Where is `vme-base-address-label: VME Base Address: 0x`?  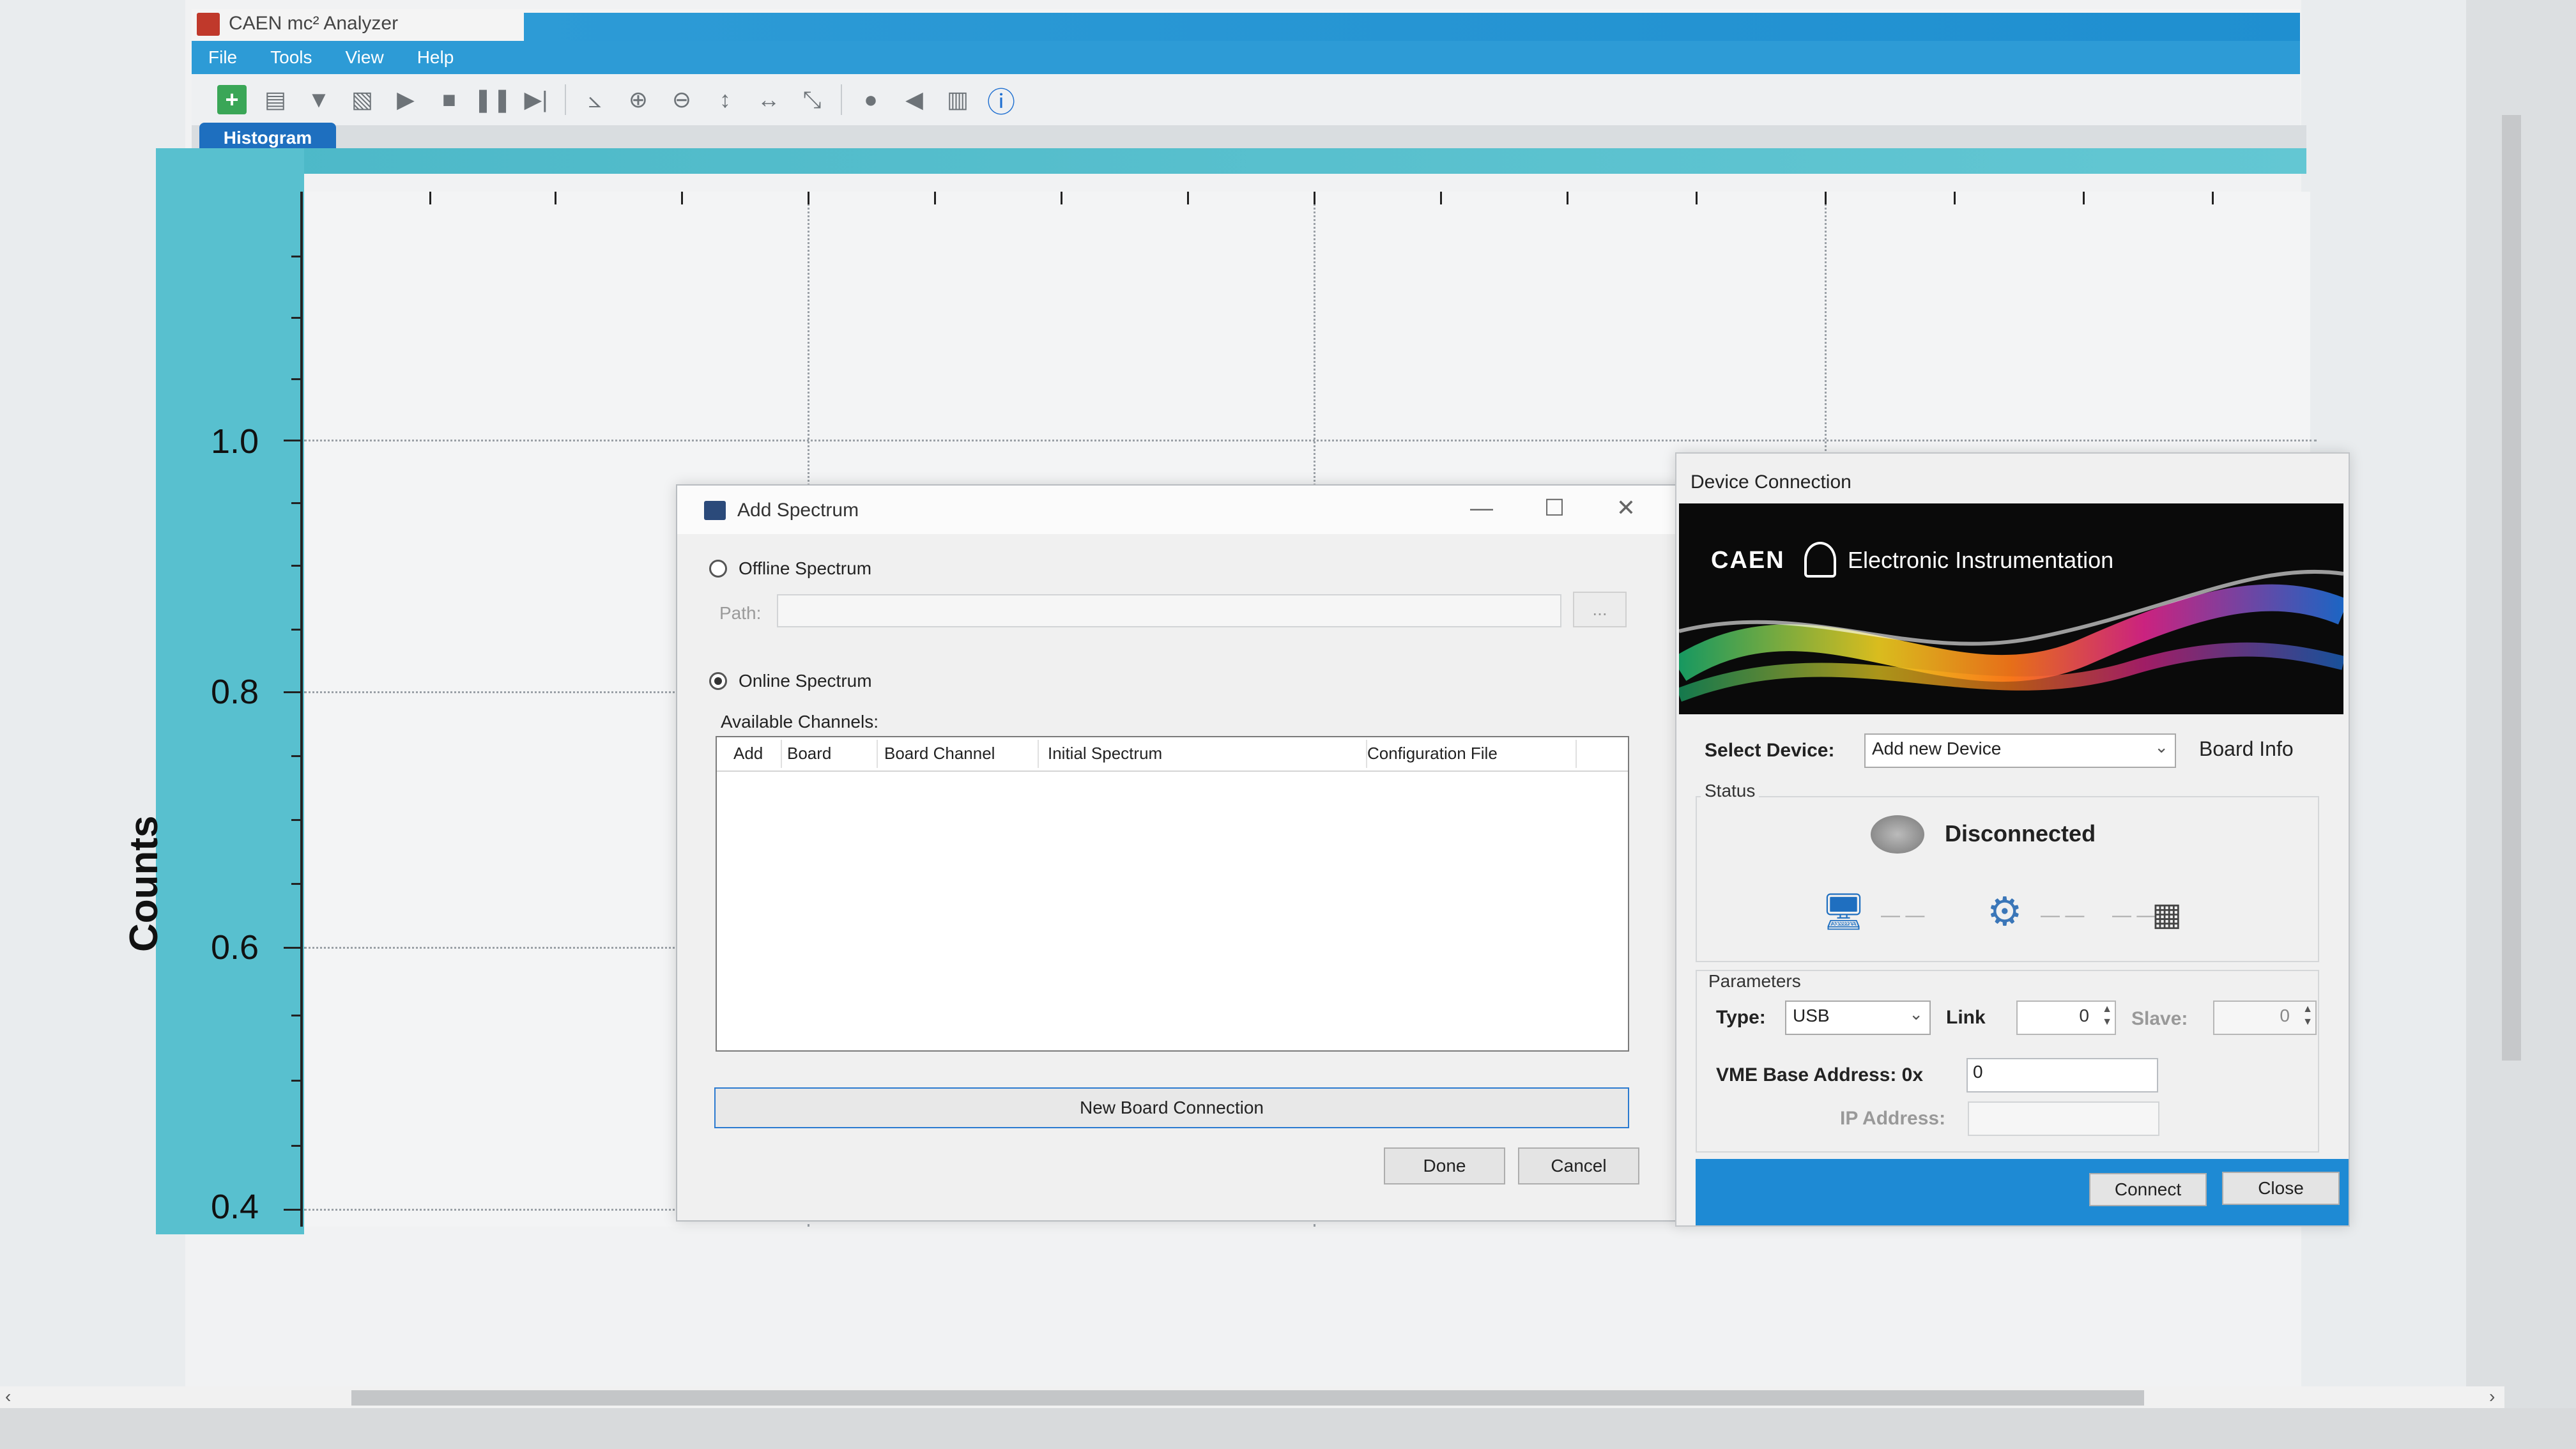 vme-base-address-label: VME Base Address: 0x is located at coordinates (1820, 1074).